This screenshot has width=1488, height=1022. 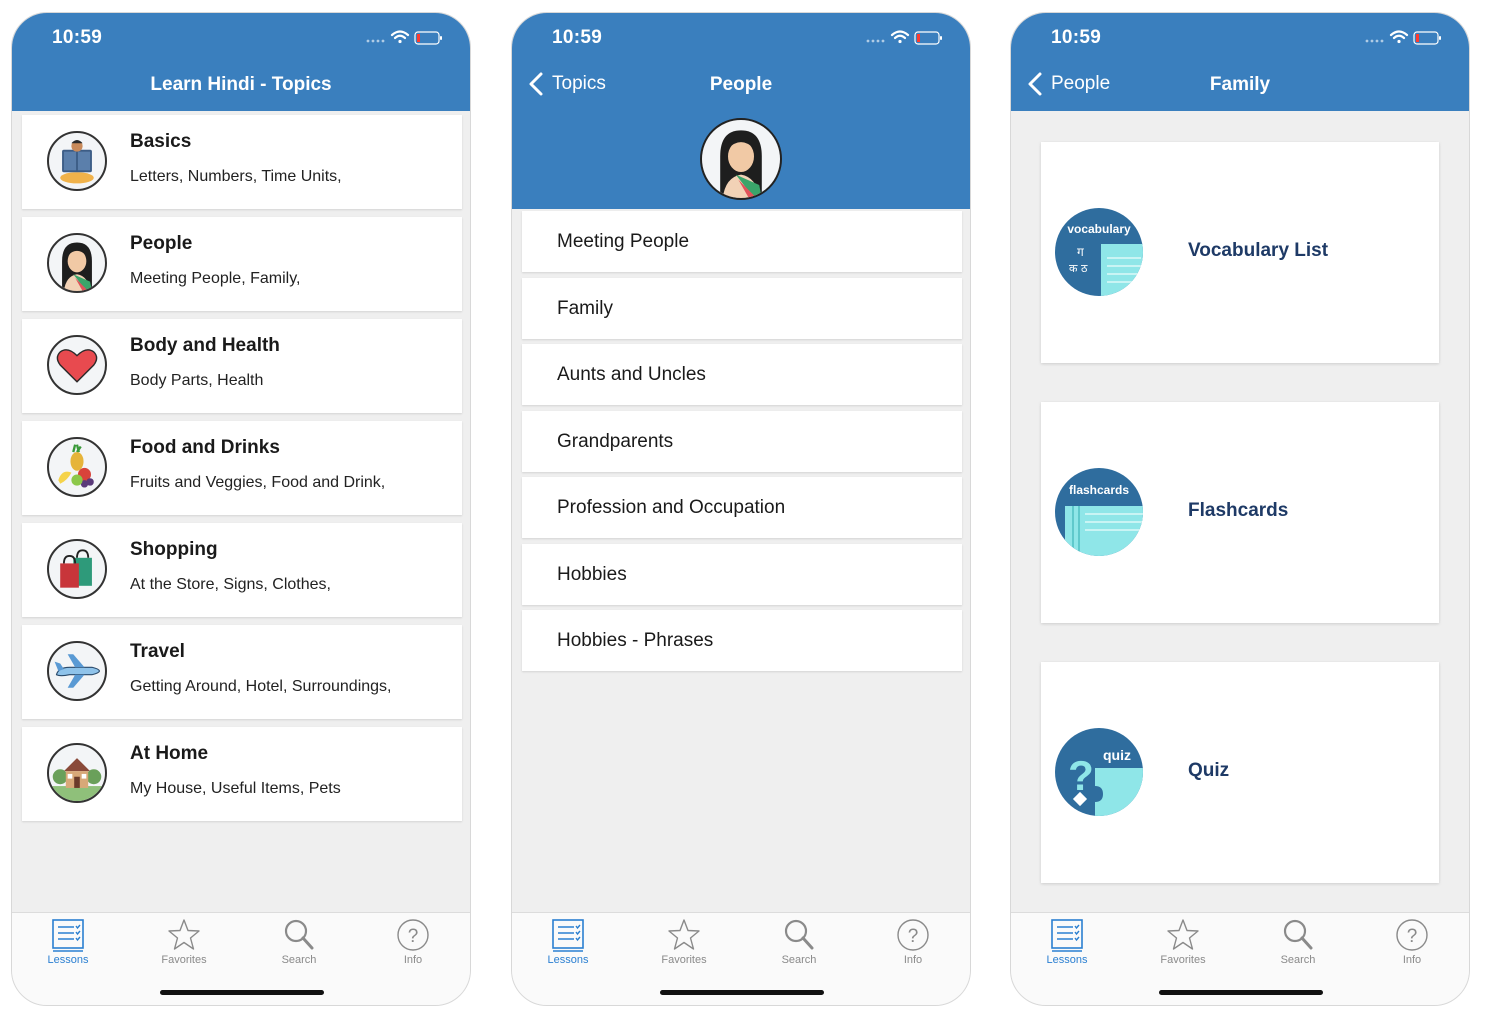 I want to click on list-item: Profession and Occupation, so click(x=742, y=507).